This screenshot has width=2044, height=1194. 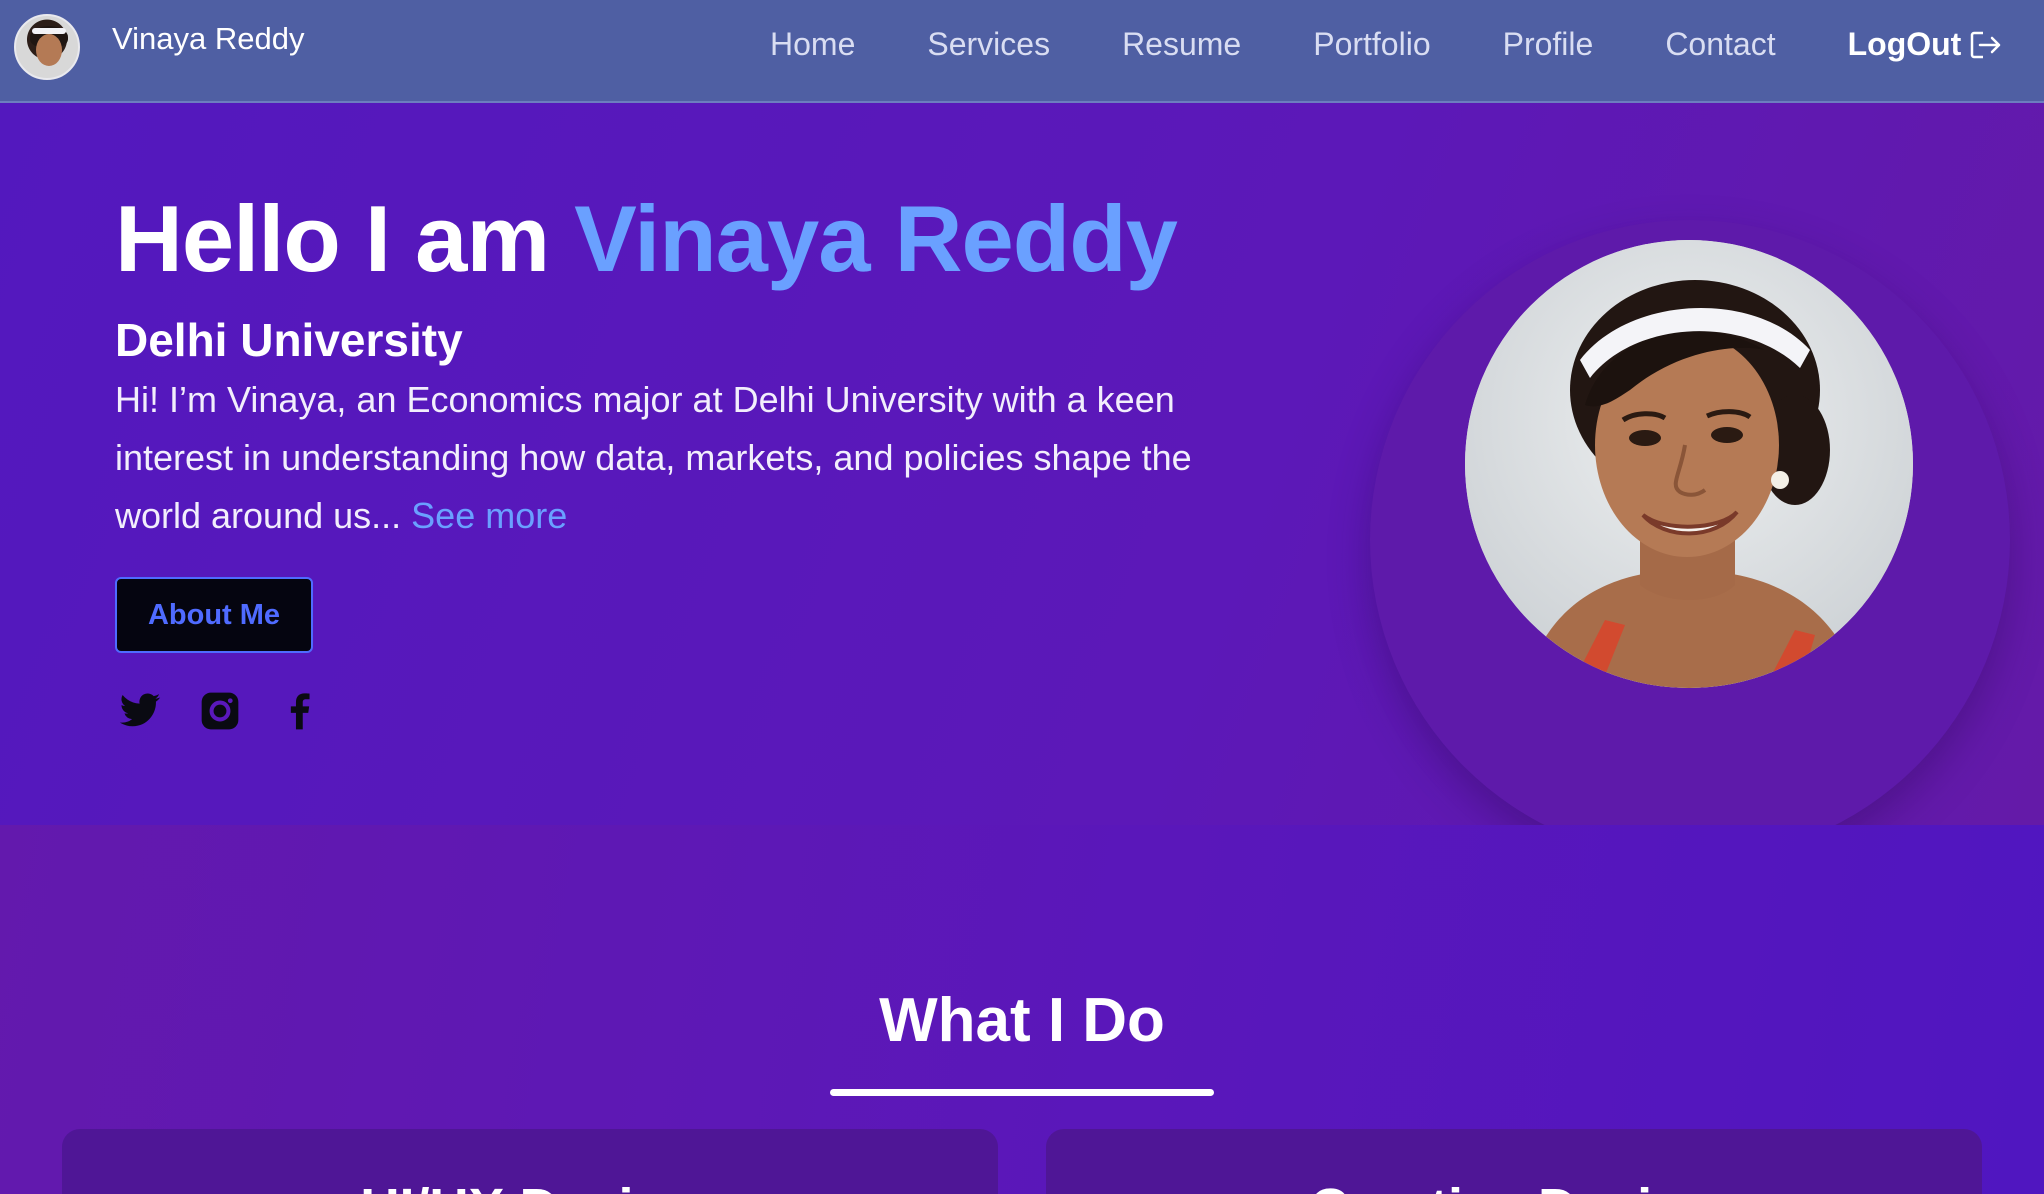 What do you see at coordinates (300, 711) in the screenshot?
I see `facebook-icon` at bounding box center [300, 711].